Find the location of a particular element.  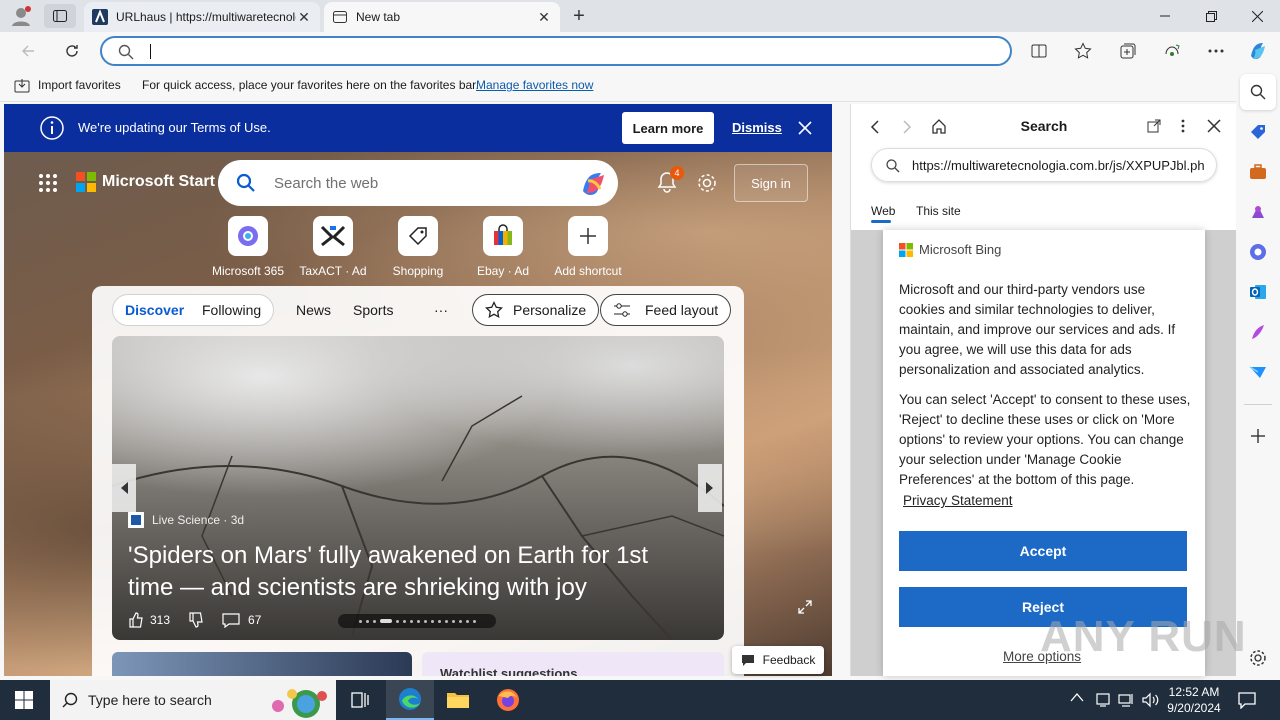

open-in-new-tab-icon is located at coordinates (1154, 126).